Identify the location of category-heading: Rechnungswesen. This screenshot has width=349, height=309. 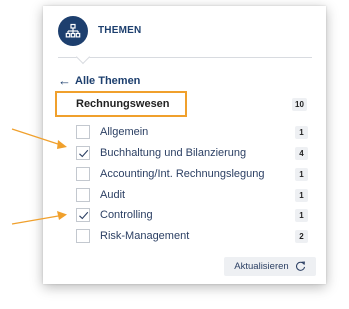
(123, 104).